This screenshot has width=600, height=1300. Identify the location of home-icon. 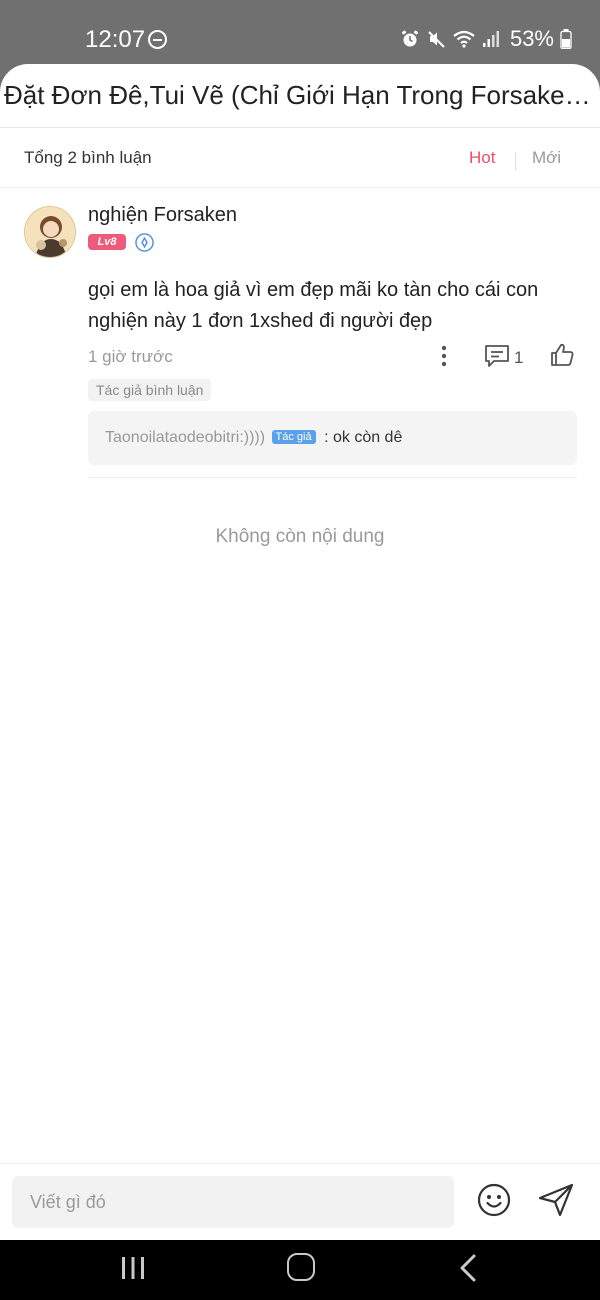
(301, 1267).